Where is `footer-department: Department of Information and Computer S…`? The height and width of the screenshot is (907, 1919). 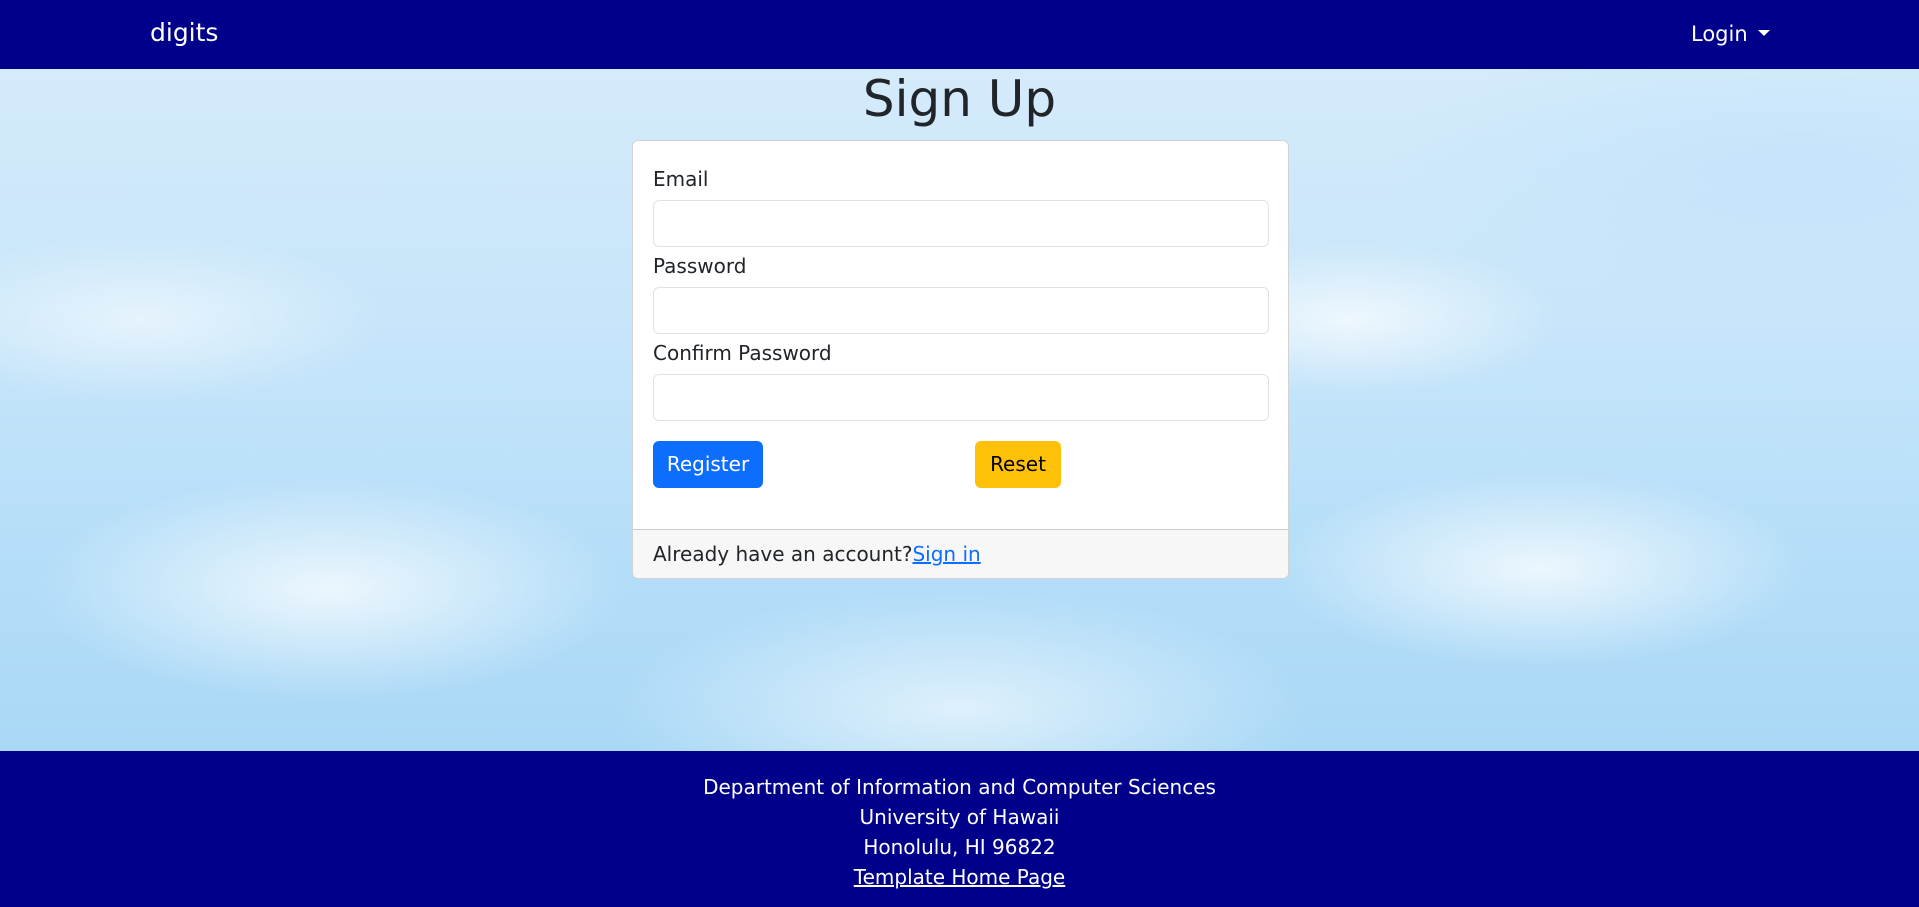 footer-department: Department of Information and Computer S… is located at coordinates (959, 787).